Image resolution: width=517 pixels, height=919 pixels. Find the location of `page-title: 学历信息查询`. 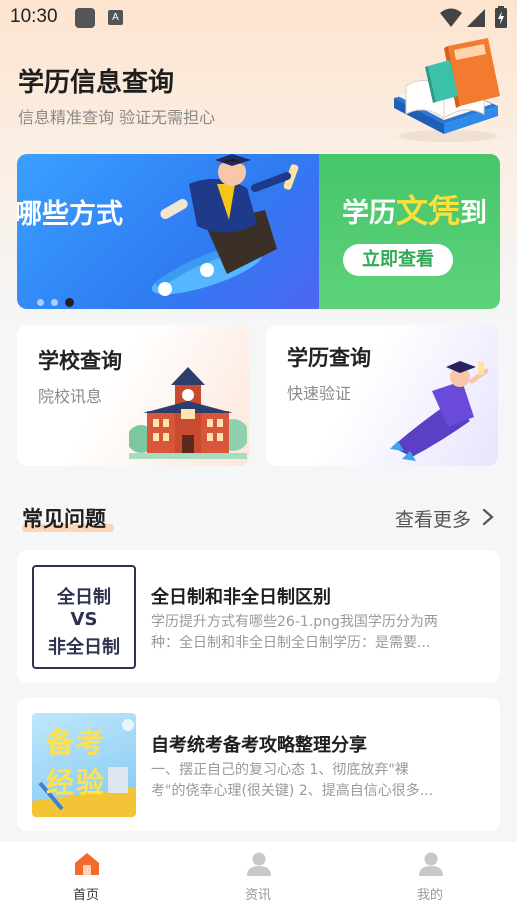

page-title: 学历信息查询 is located at coordinates (96, 83).